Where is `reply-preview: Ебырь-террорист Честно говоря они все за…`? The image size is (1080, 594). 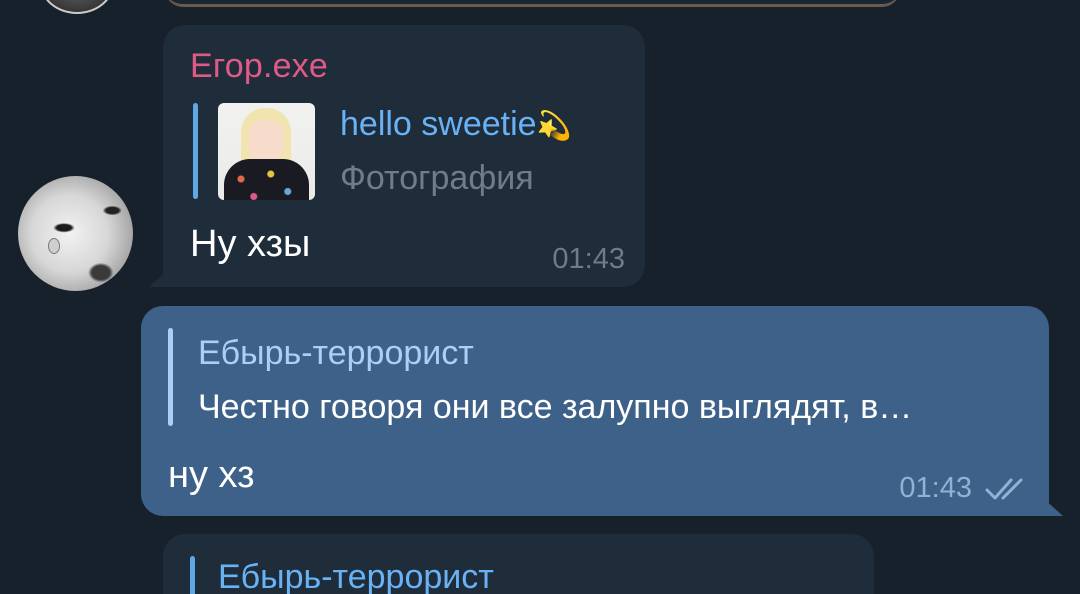
reply-preview: Ебырь-террорист Честно говоря они все за… is located at coordinates (598, 378).